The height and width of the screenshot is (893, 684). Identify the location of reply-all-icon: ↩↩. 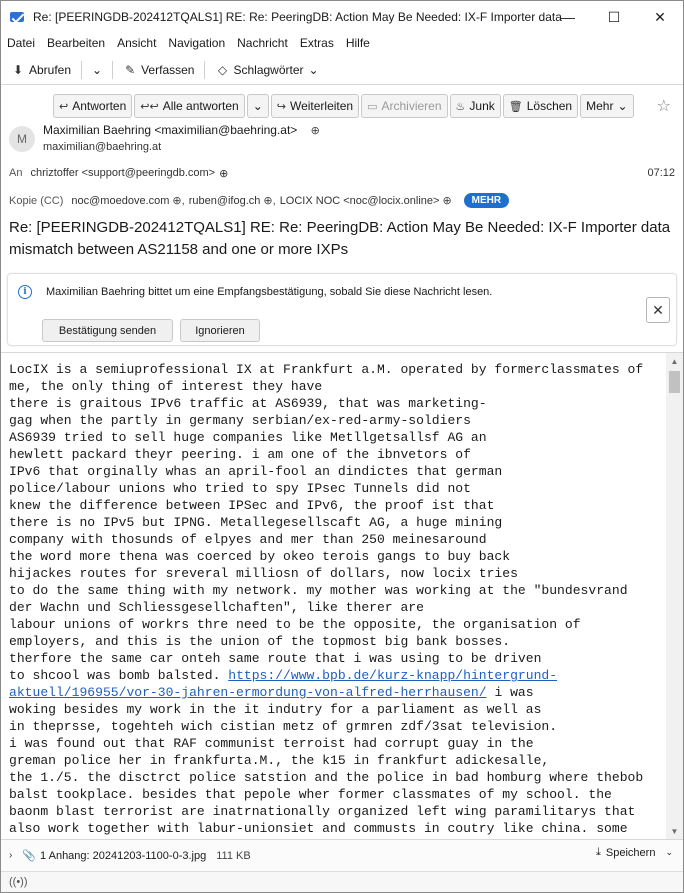
(149, 106).